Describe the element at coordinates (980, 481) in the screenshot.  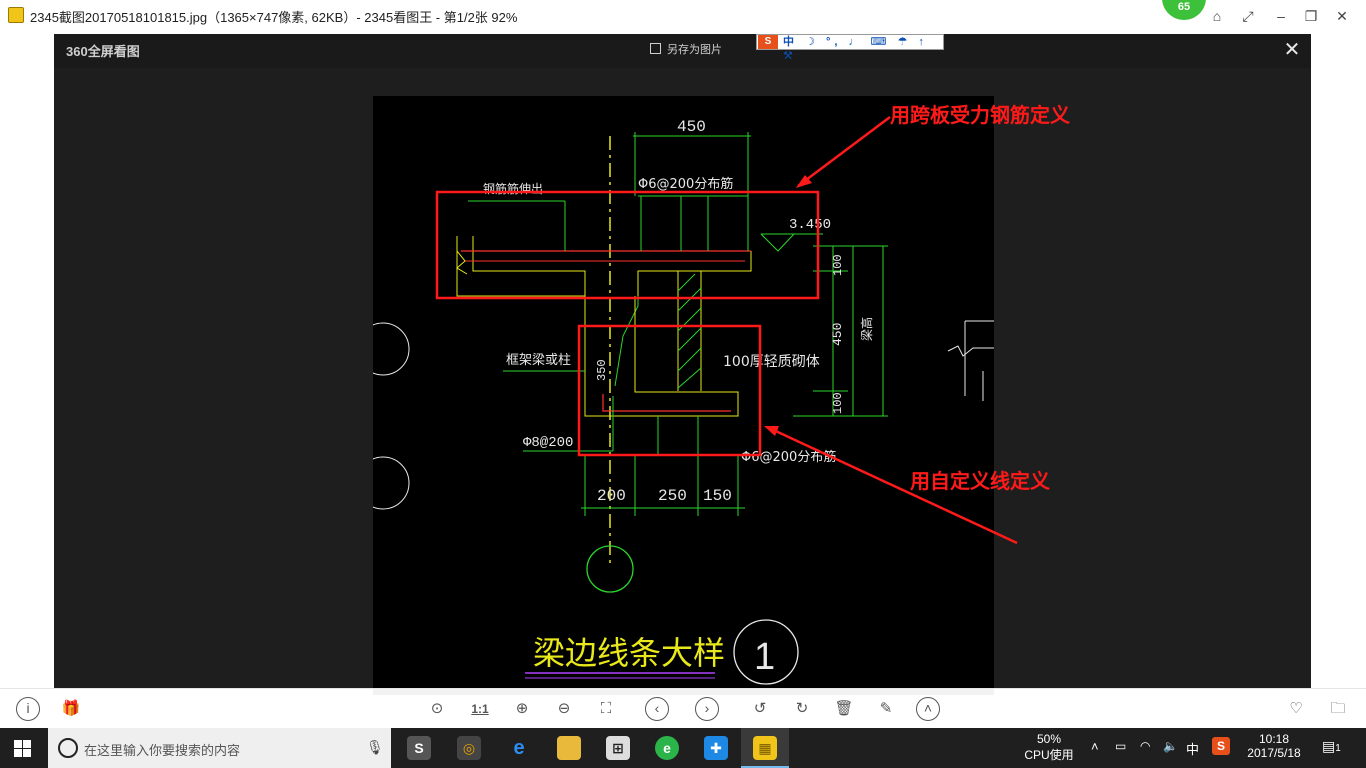
I see `annotation-bottom-text: 用自定义线定义` at that location.